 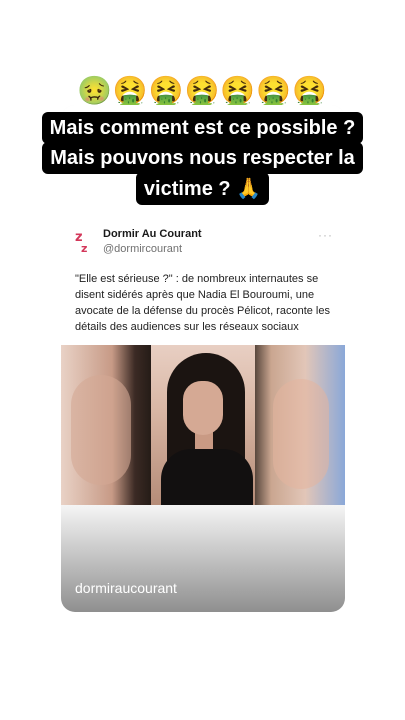 What do you see at coordinates (142, 249) in the screenshot?
I see `account-handle: @dormircourant` at bounding box center [142, 249].